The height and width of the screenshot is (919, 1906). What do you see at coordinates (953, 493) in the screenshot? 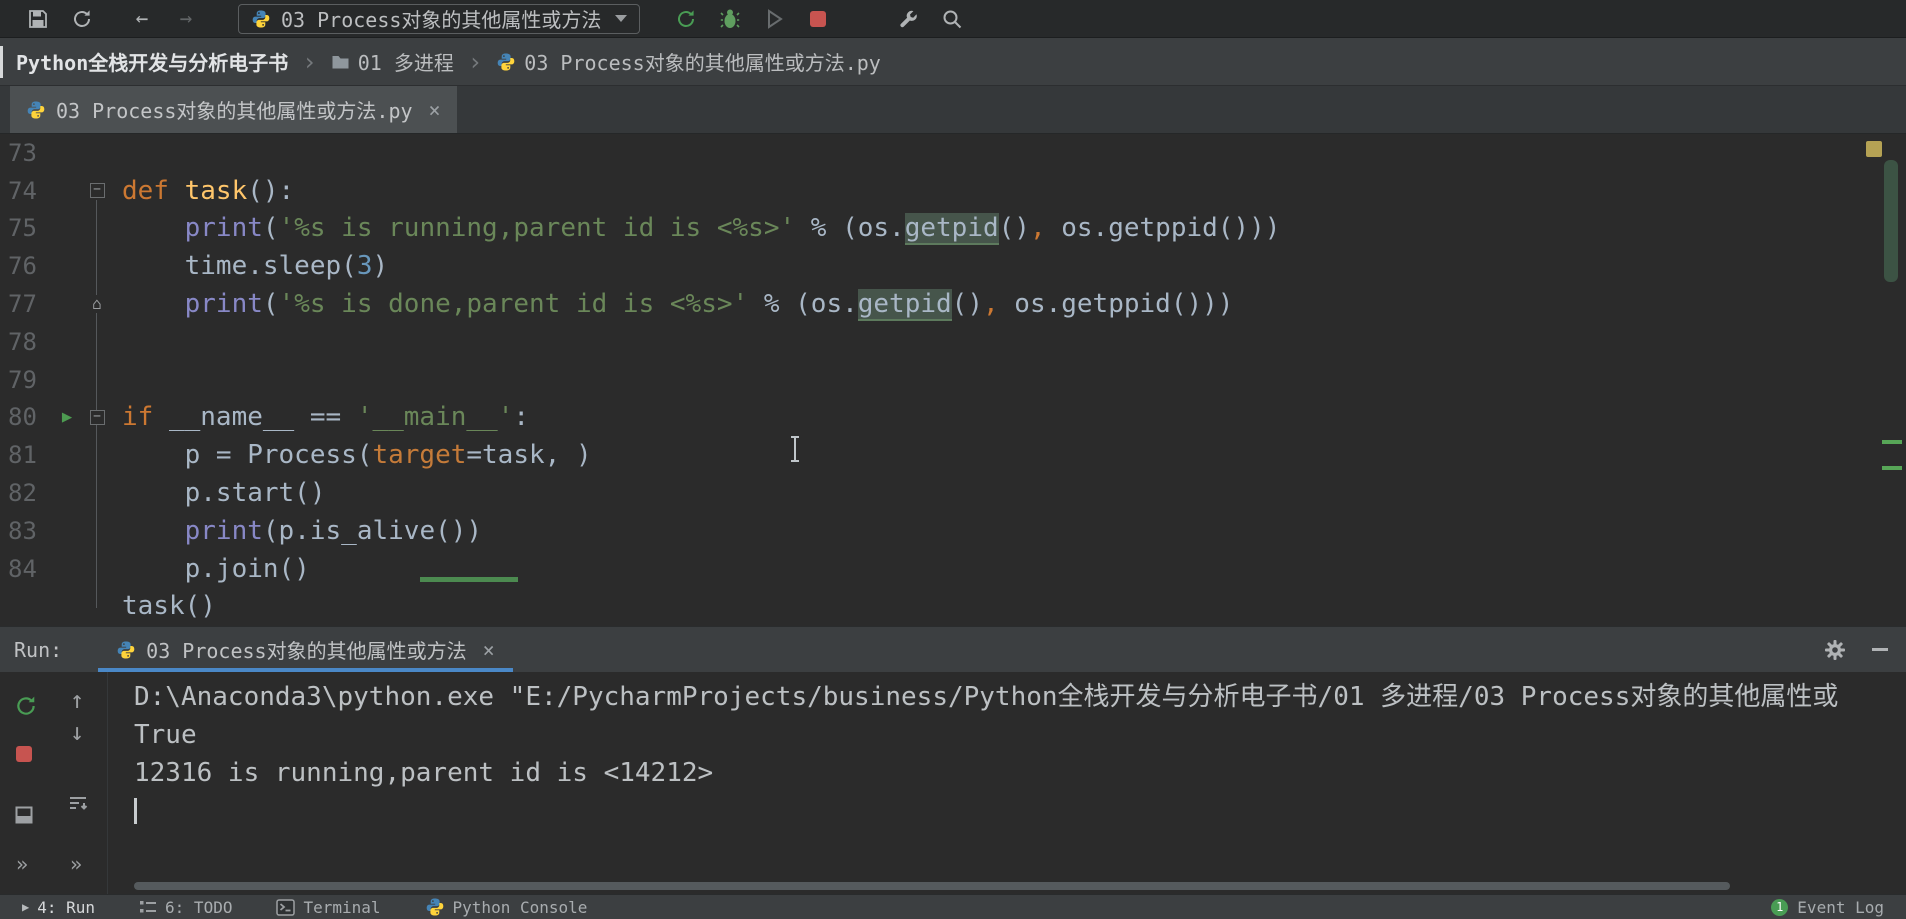
I see `code-line: 82 p.start()` at bounding box center [953, 493].